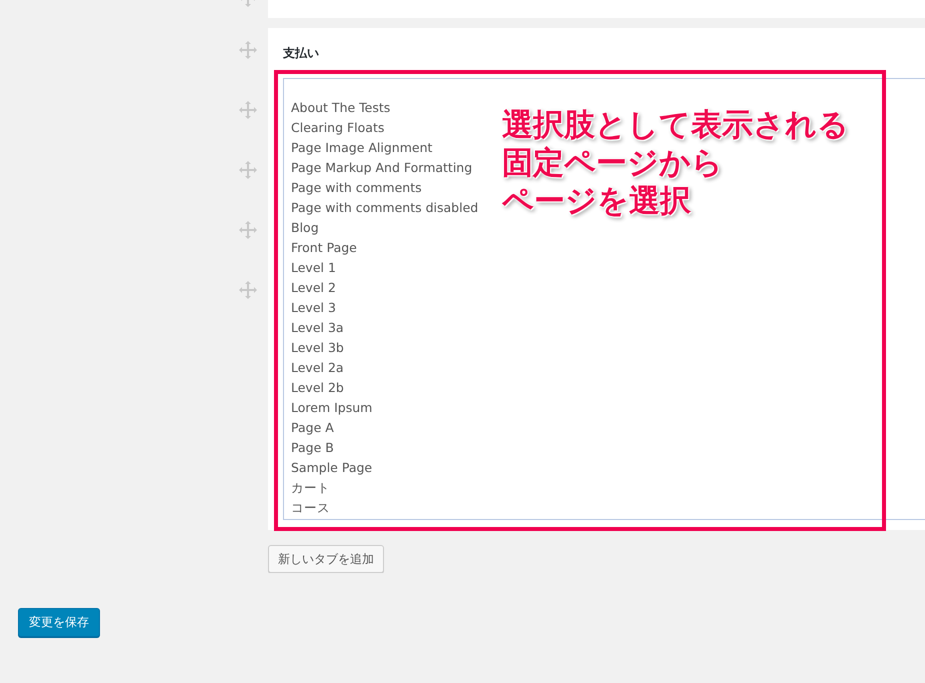 The image size is (925, 683). I want to click on list-option: Level 2b, so click(317, 388).